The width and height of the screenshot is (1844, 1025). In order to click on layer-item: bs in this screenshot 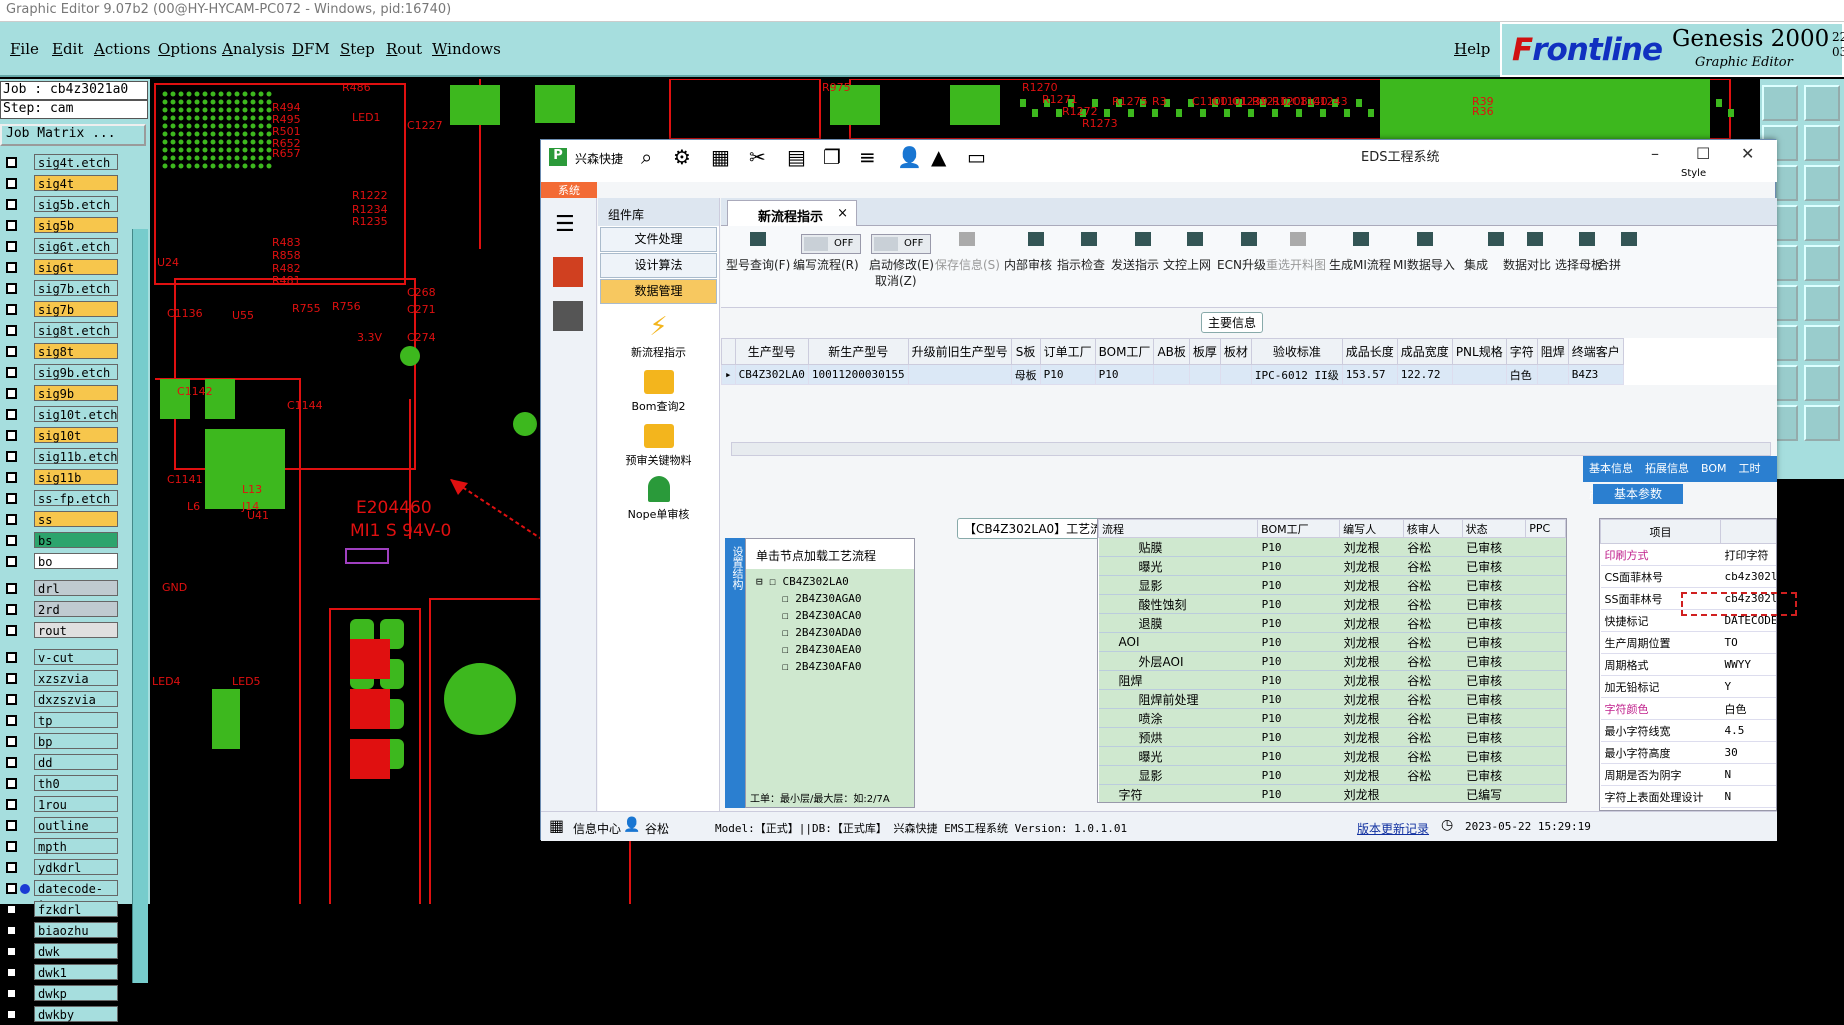, I will do `click(60, 540)`.